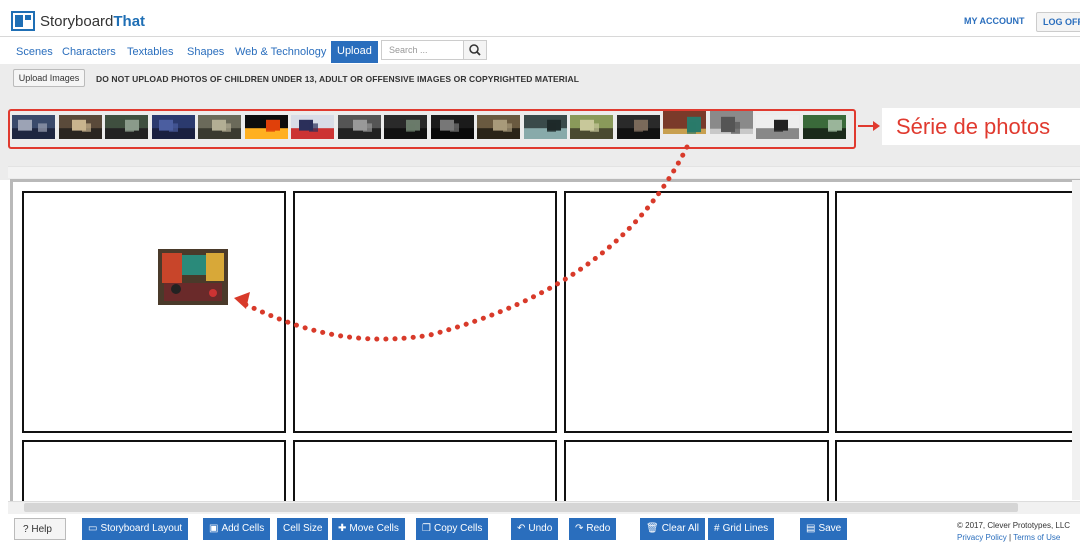 This screenshot has height=544, width=1080. I want to click on layout-icon: ▭, so click(93, 528).